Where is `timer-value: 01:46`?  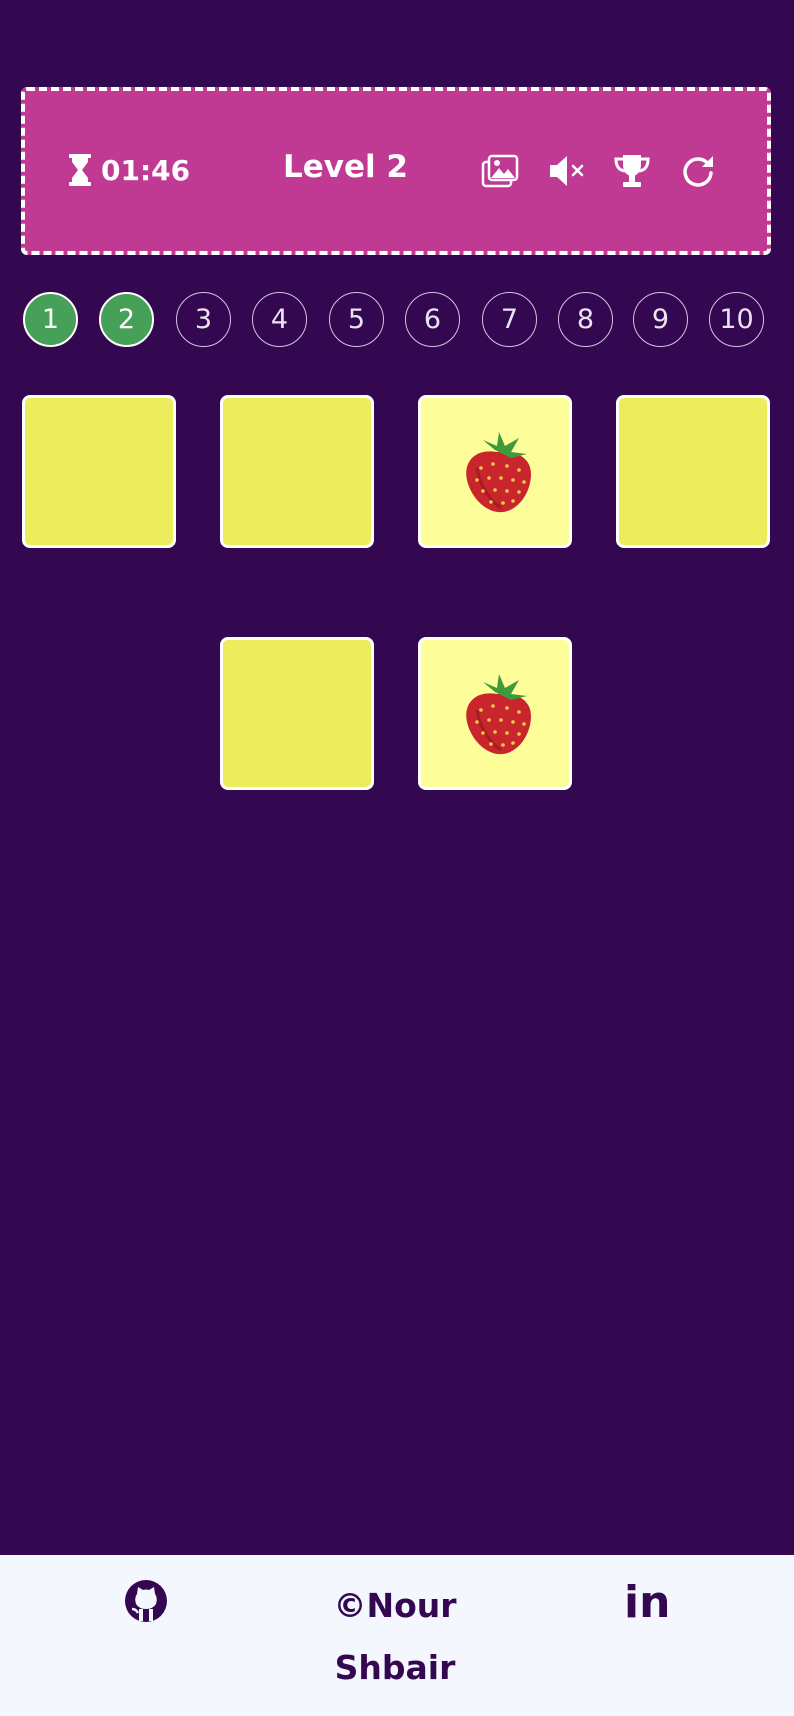
timer-value: 01:46 is located at coordinates (146, 170).